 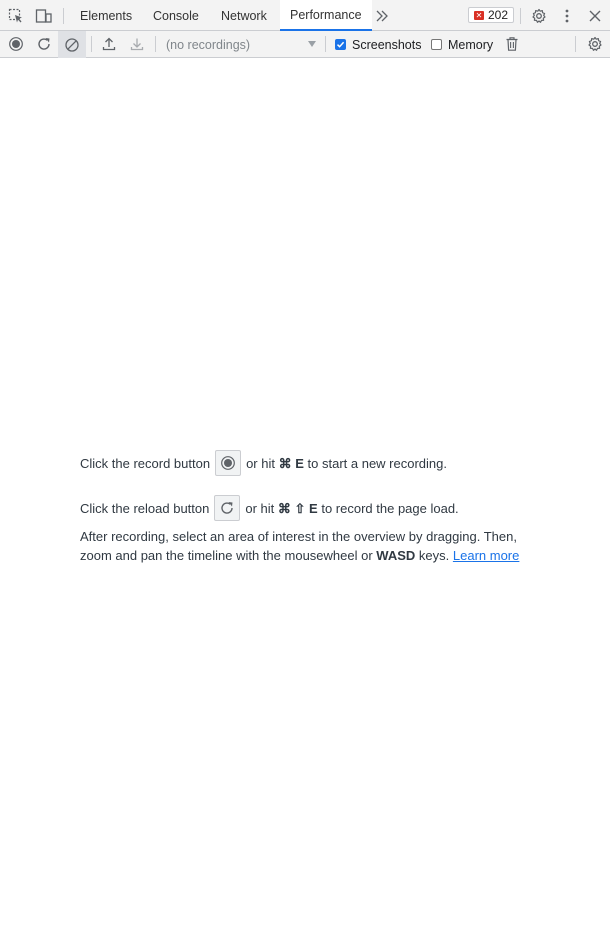 What do you see at coordinates (44, 16) in the screenshot?
I see `device-toolbar-icon` at bounding box center [44, 16].